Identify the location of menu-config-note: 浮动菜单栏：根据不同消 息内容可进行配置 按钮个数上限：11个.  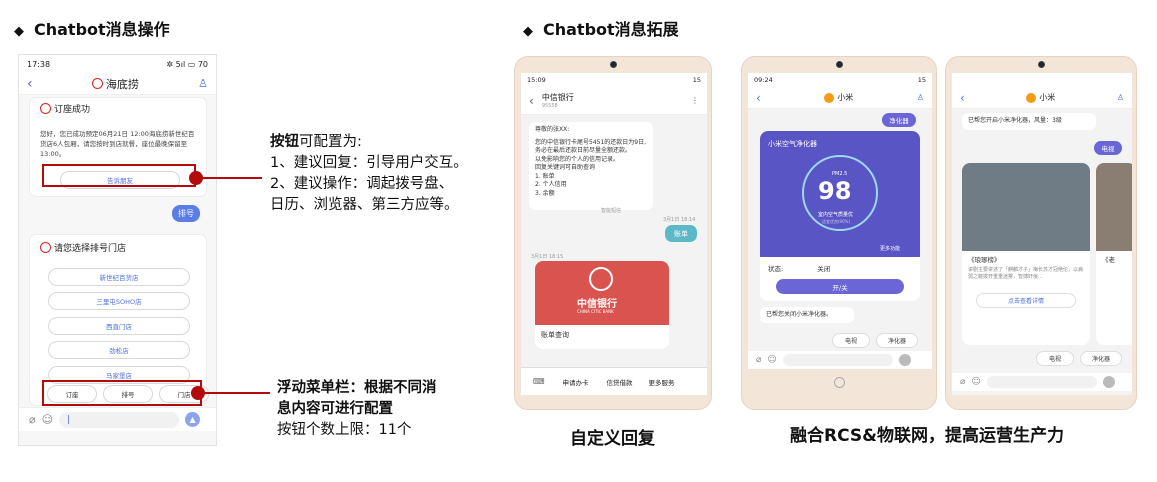
(357, 409).